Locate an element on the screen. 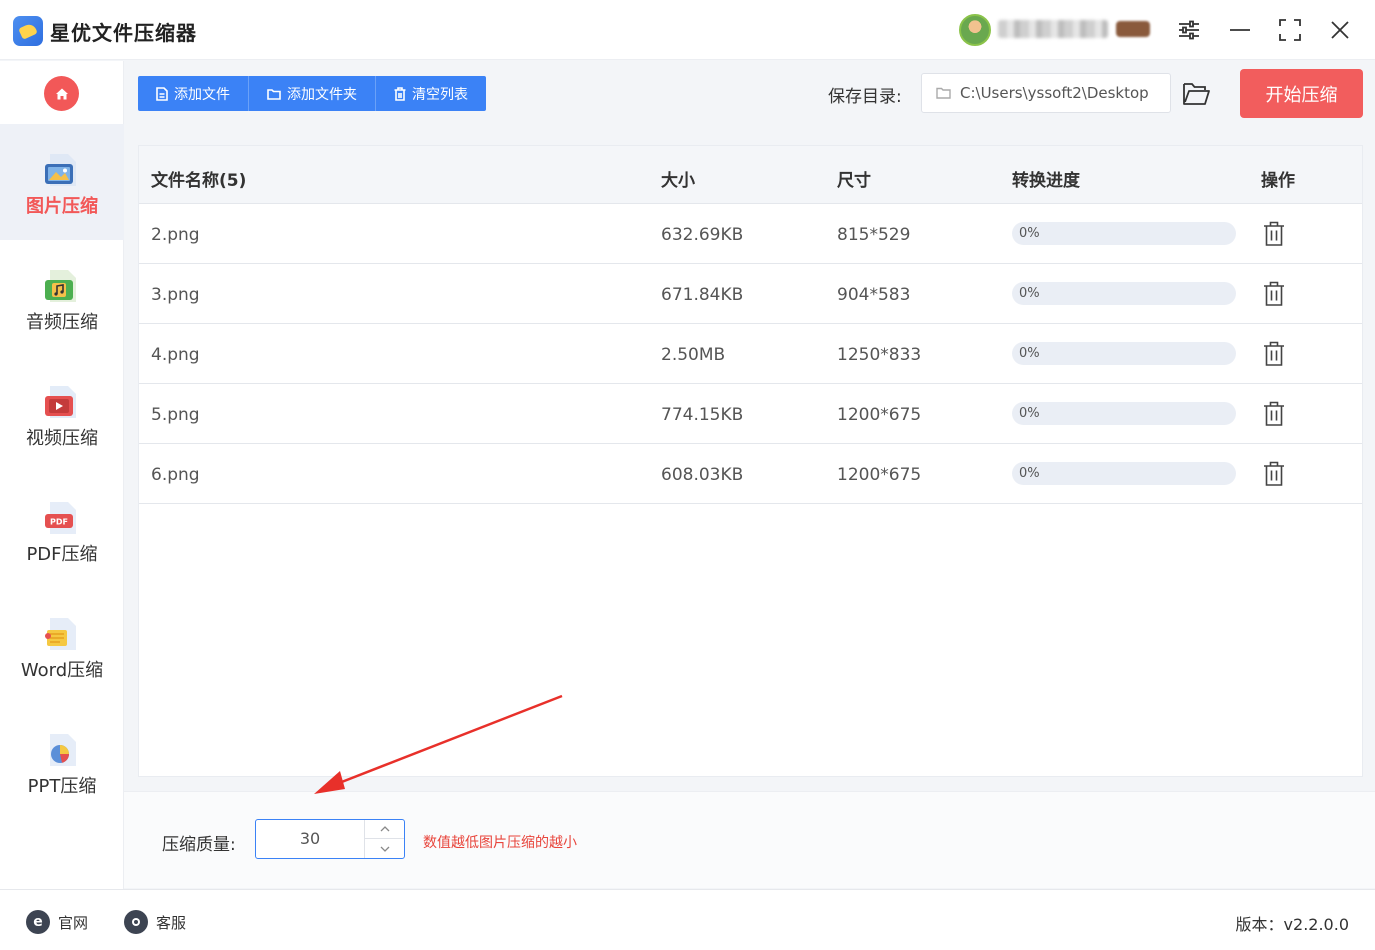 The height and width of the screenshot is (950, 1375). sidebar-item-audio-compress: 音频压缩 is located at coordinates (62, 298).